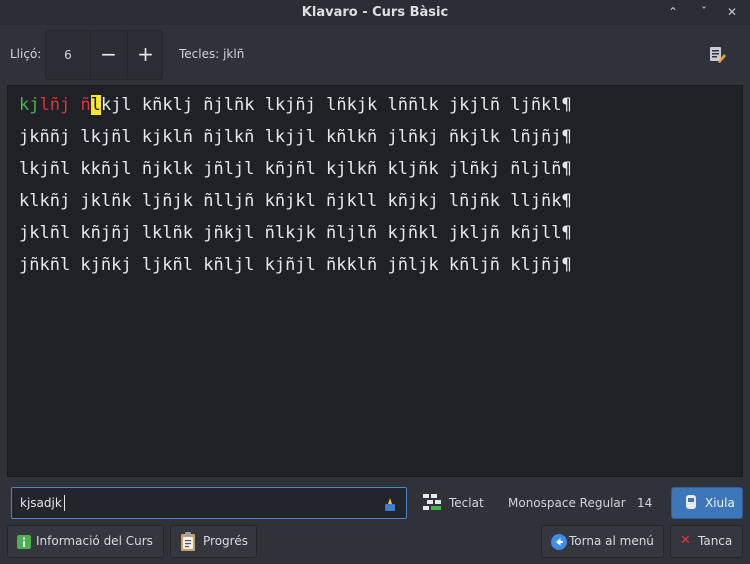 The width and height of the screenshot is (750, 564). What do you see at coordinates (704, 12) in the screenshot?
I see `minimize-button: ˇ` at bounding box center [704, 12].